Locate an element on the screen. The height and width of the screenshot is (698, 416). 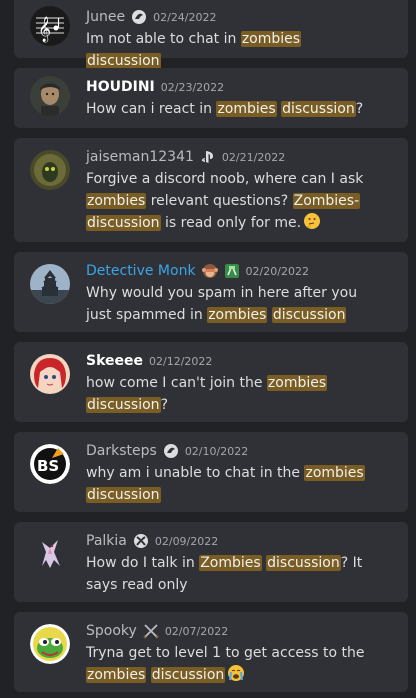
scrollbar is located at coordinates (411, 349).